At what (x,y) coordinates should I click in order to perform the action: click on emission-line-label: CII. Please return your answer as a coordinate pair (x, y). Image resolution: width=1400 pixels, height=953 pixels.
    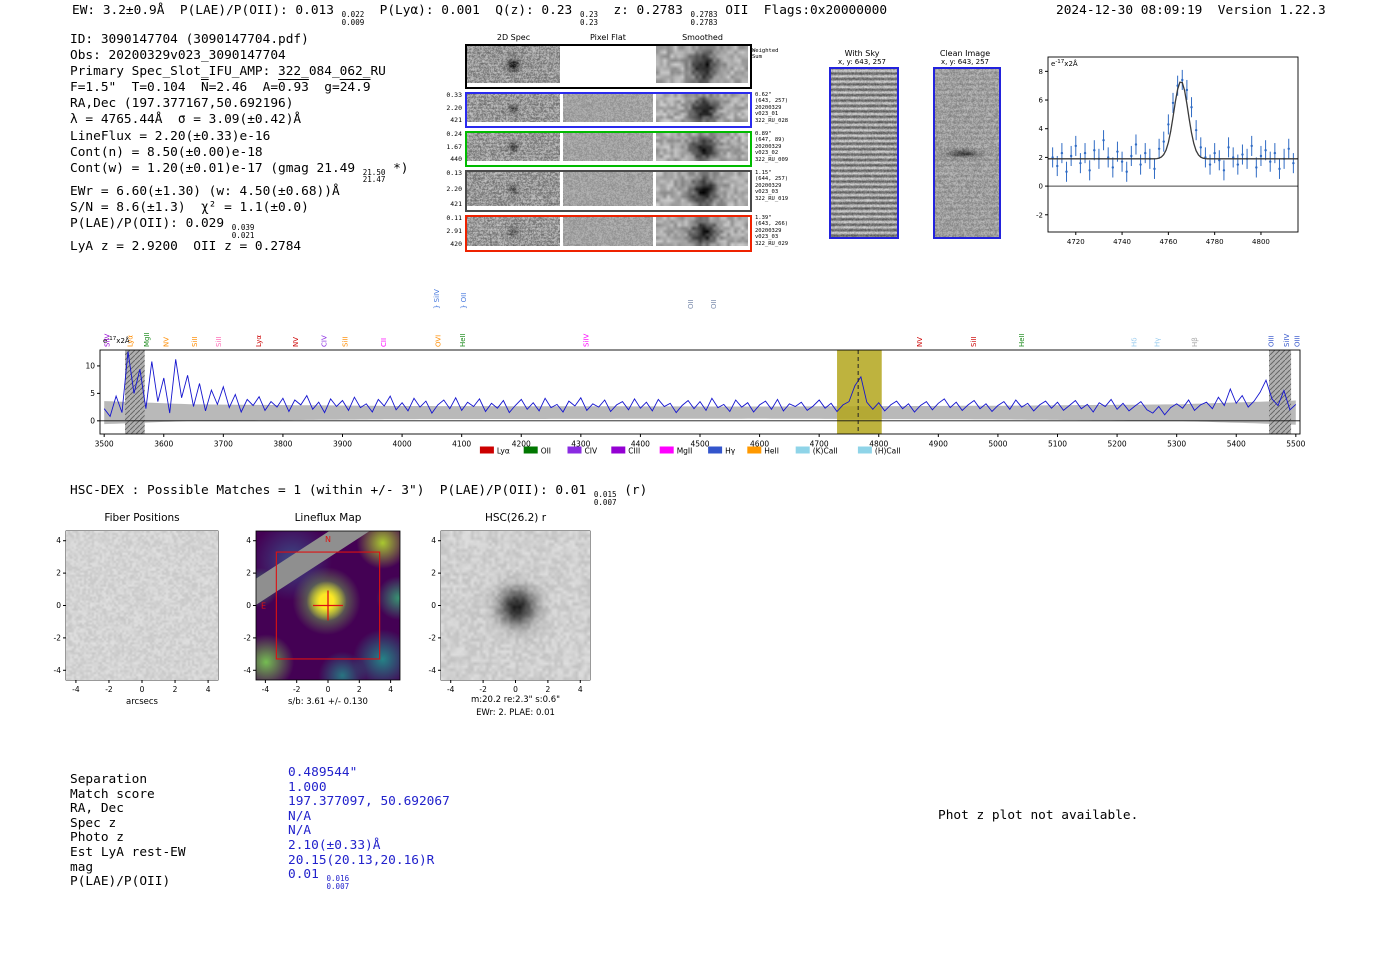
    Looking at the image, I should click on (384, 342).